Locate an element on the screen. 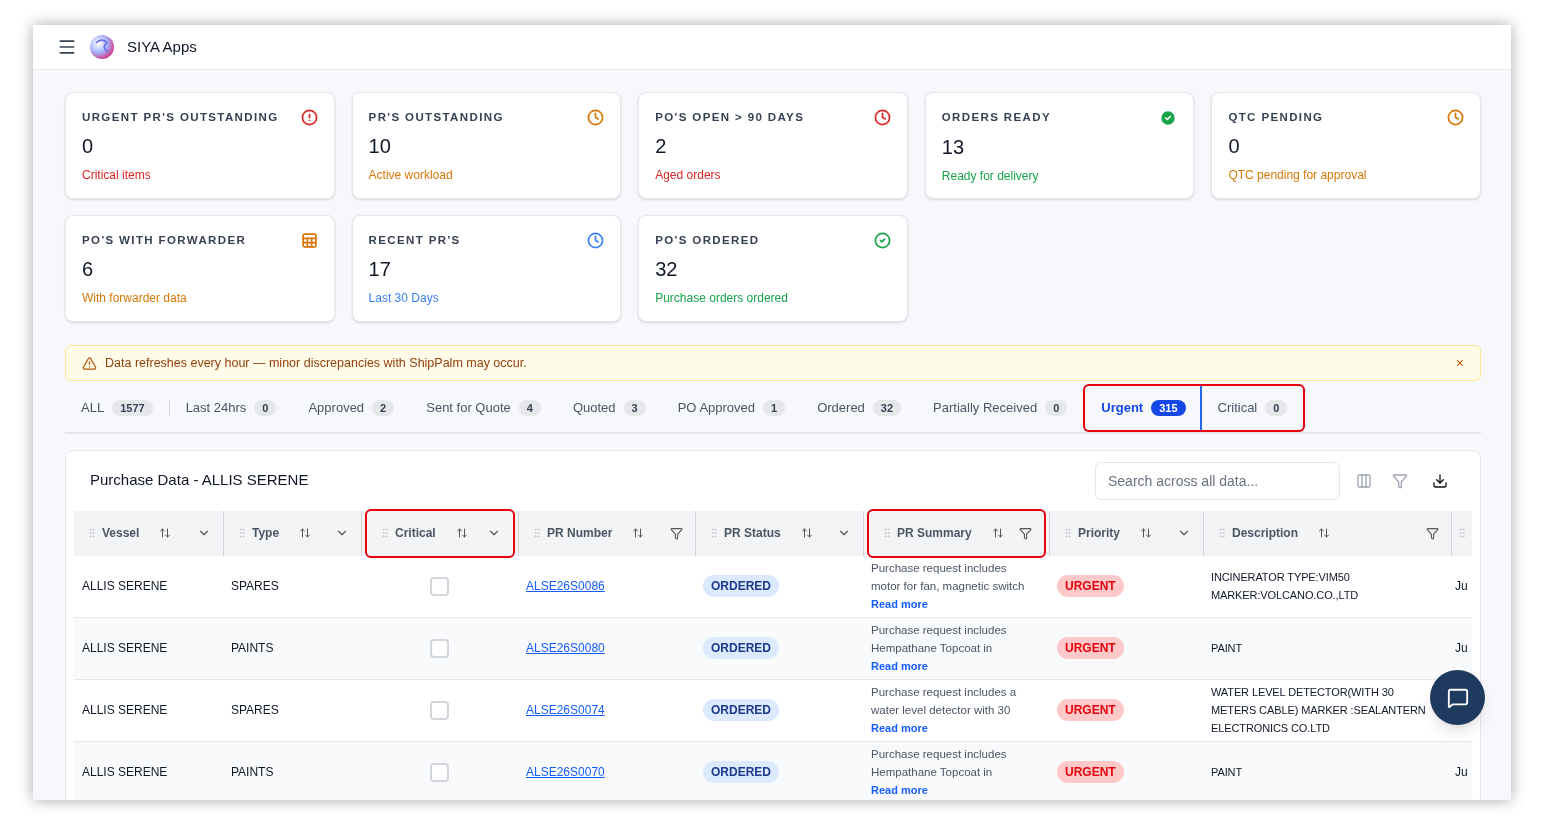 This screenshot has width=1546, height=831. count-badge: 32 is located at coordinates (887, 407).